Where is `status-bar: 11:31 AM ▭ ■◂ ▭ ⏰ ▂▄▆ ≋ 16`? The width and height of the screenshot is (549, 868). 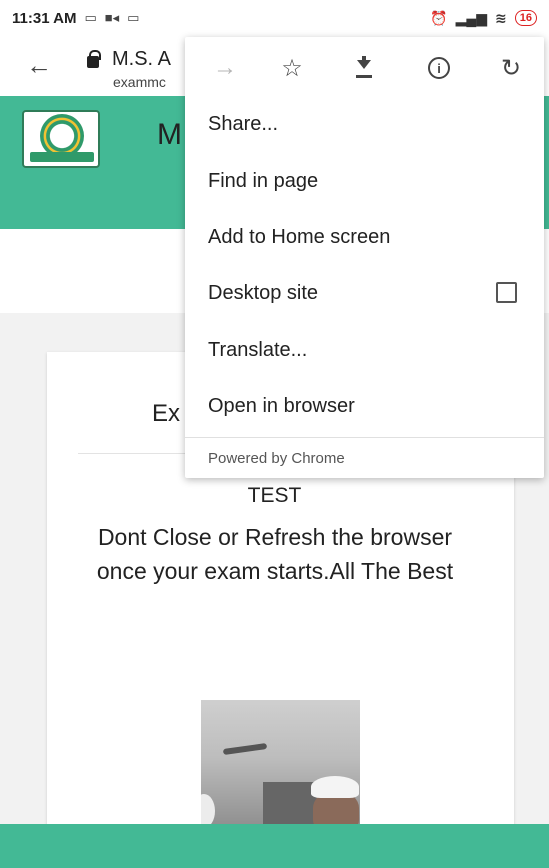
status-bar: 11:31 AM ▭ ■◂ ▭ ⏰ ▂▄▆ ≋ 16 is located at coordinates (274, 18).